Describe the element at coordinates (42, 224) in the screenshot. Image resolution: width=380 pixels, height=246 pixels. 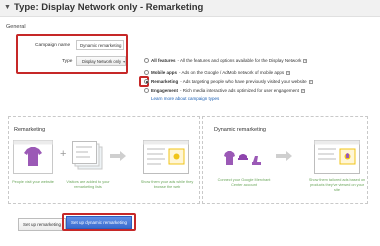
I see `setup-remarketing-button: Set up remarketing` at that location.